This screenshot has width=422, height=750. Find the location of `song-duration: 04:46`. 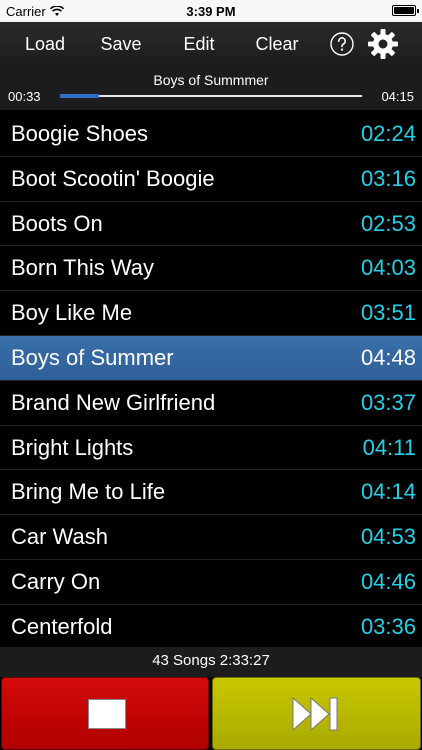

song-duration: 04:46 is located at coordinates (388, 581).